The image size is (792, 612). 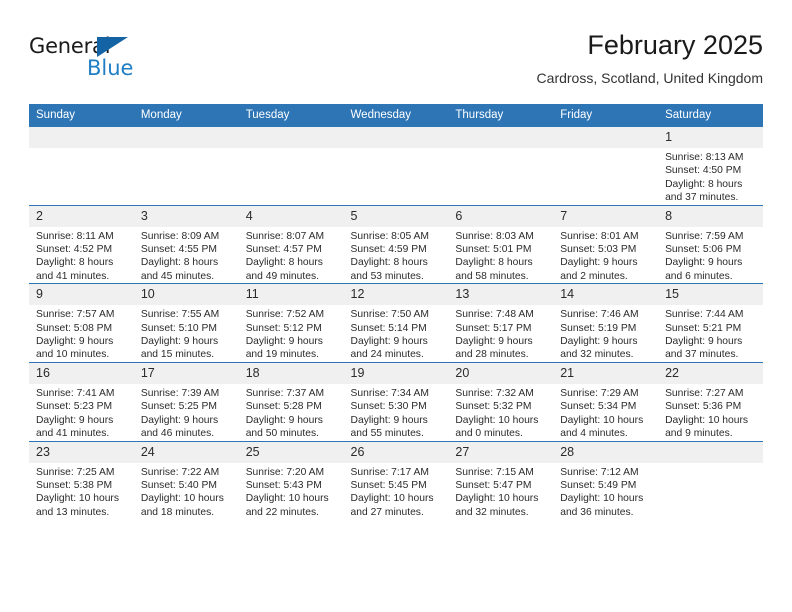 I want to click on sunrise-text: Sunrise: 8:07 AM, so click(x=285, y=236).